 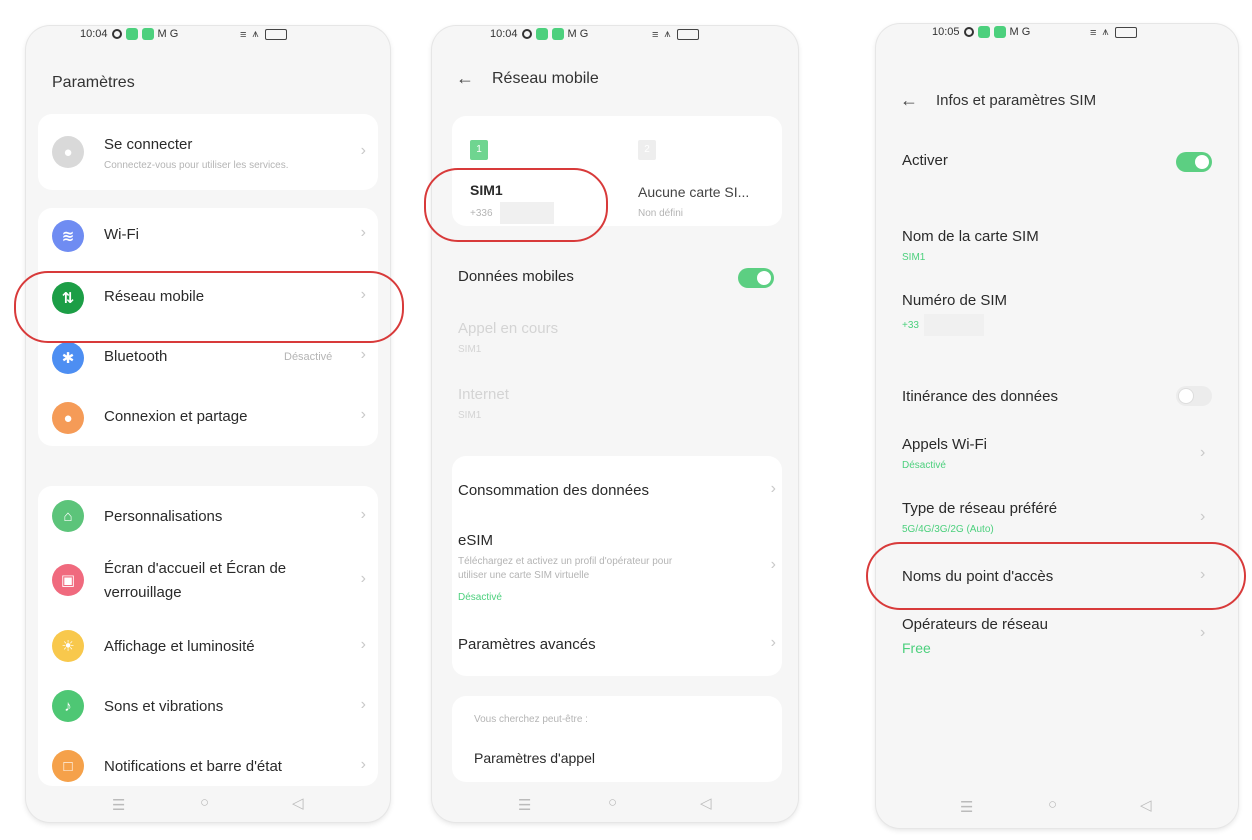 What do you see at coordinates (68, 418) in the screenshot?
I see `share-icon: ●` at bounding box center [68, 418].